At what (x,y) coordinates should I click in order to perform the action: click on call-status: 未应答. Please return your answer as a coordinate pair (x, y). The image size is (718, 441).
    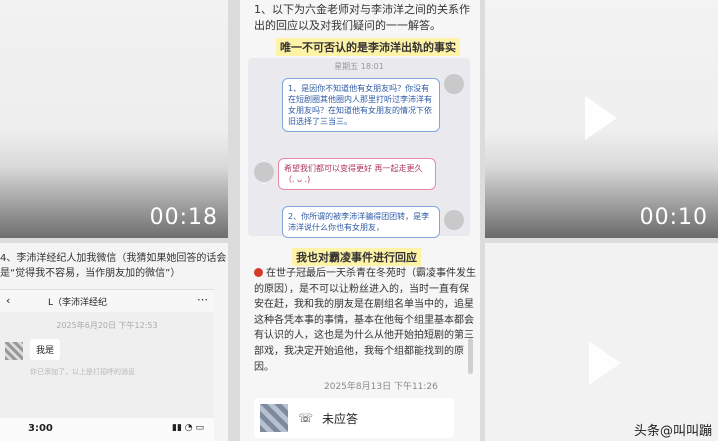
    Looking at the image, I should click on (340, 419).